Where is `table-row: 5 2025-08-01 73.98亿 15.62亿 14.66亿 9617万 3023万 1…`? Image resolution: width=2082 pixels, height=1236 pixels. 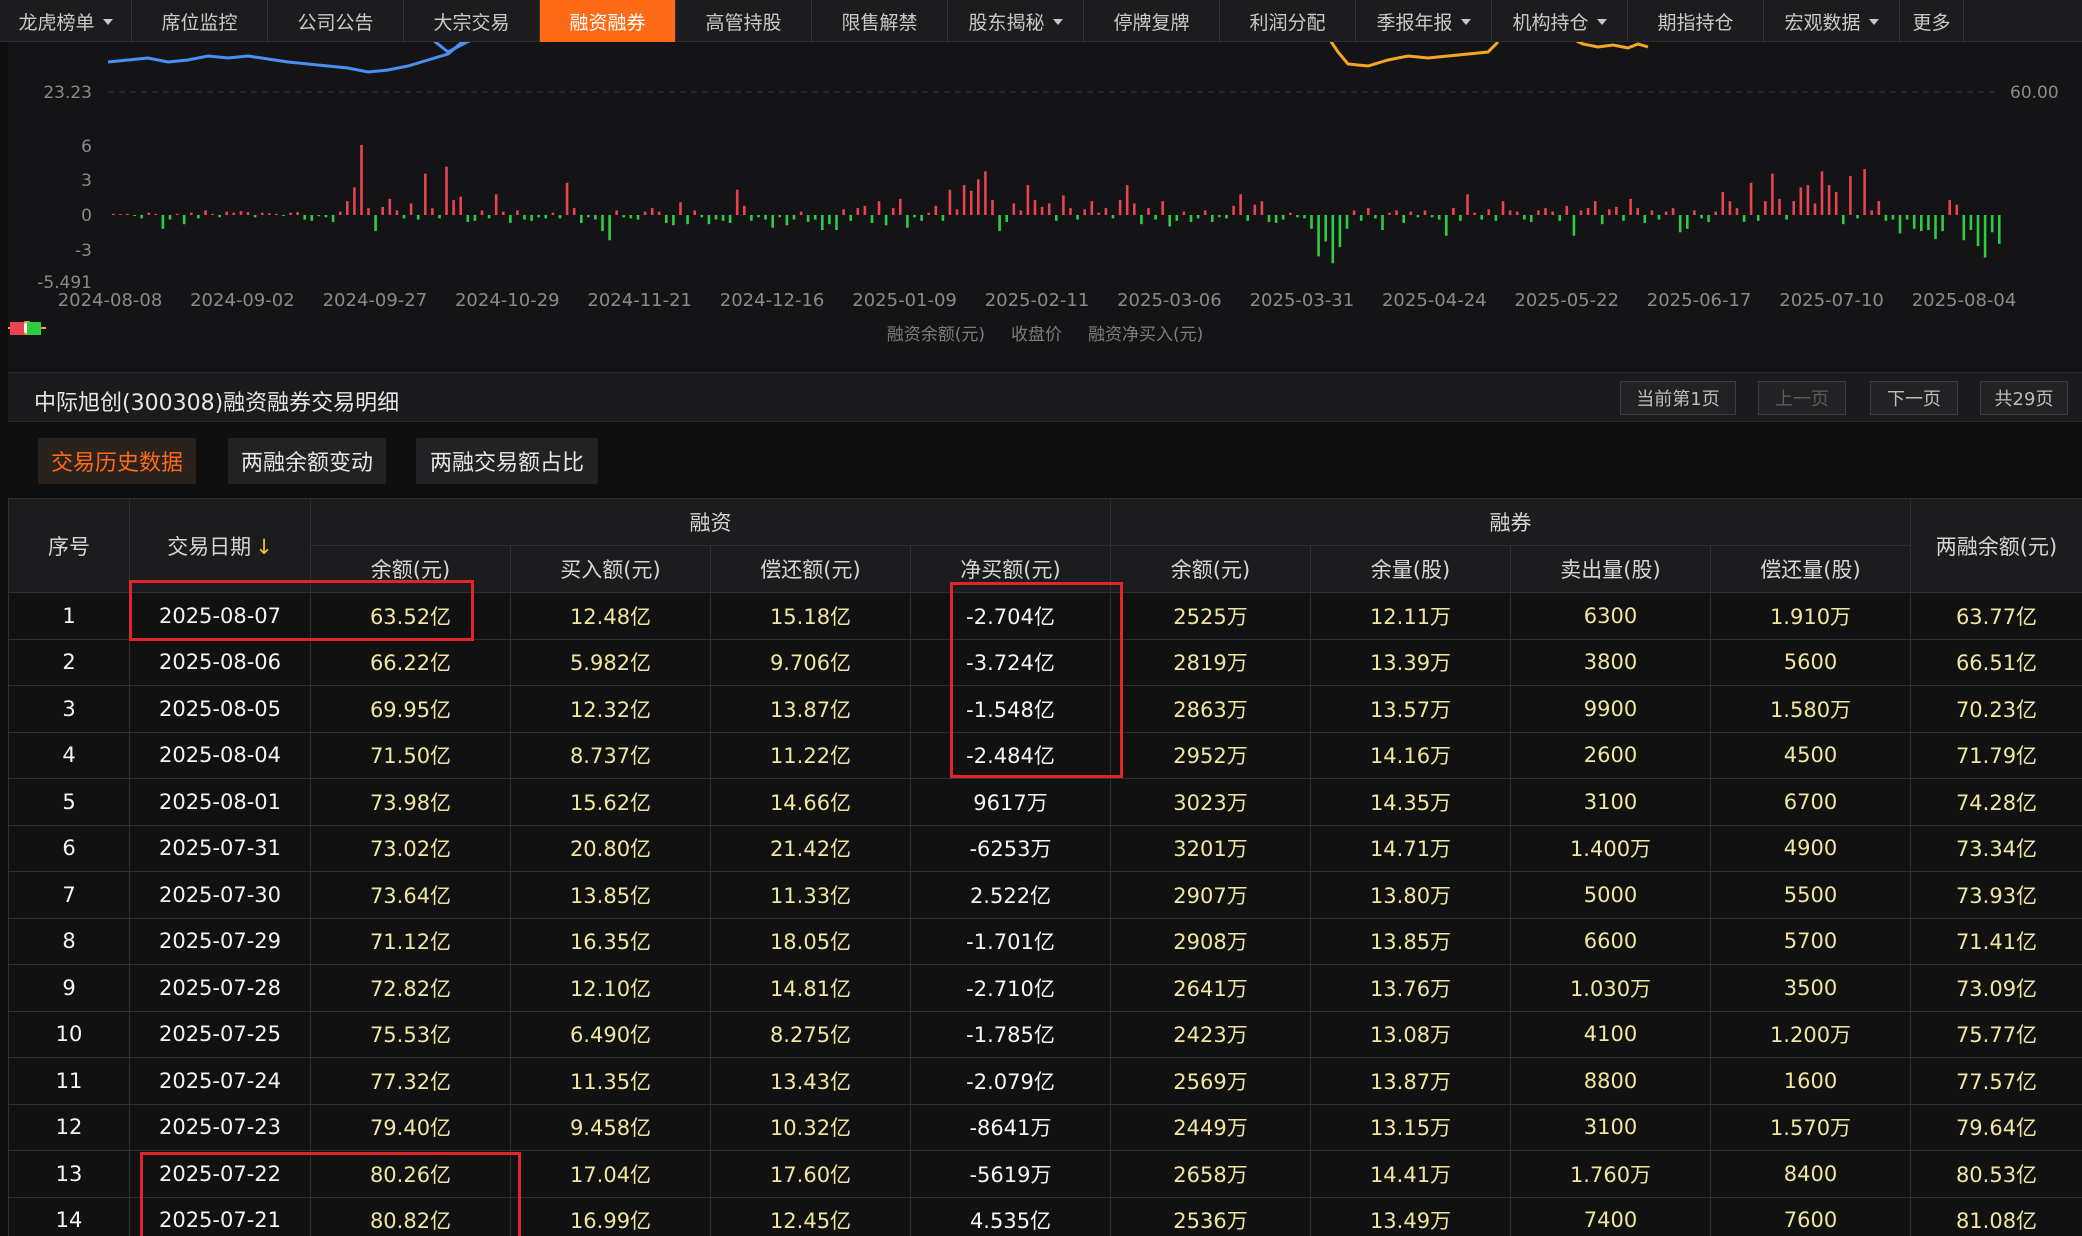 table-row: 5 2025-08-01 73.98亿 15.62亿 14.66亿 9617万 3023万 1… is located at coordinates (1045, 802).